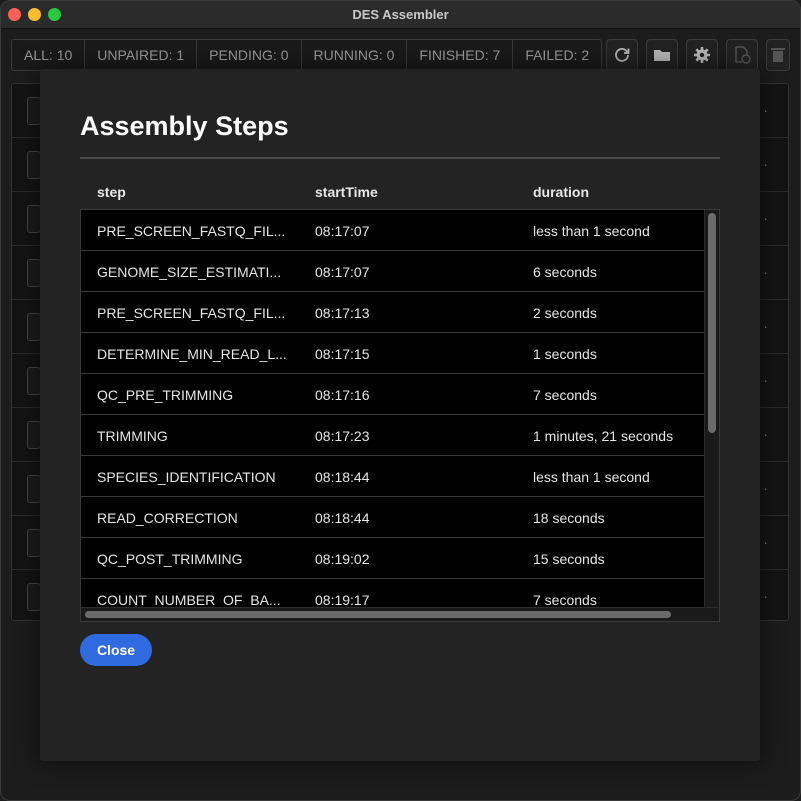  Describe the element at coordinates (460, 55) in the screenshot. I see `filter-finished: FINISHED: 7` at that location.